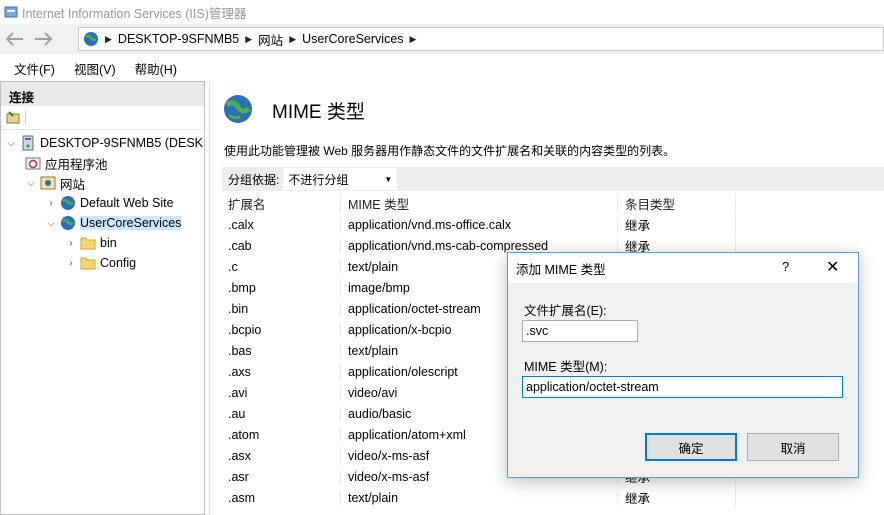 Image resolution: width=884 pixels, height=515 pixels. Describe the element at coordinates (178, 39) in the screenshot. I see `breadcrumb-server: DESKTOP-9SFNMB5` at that location.